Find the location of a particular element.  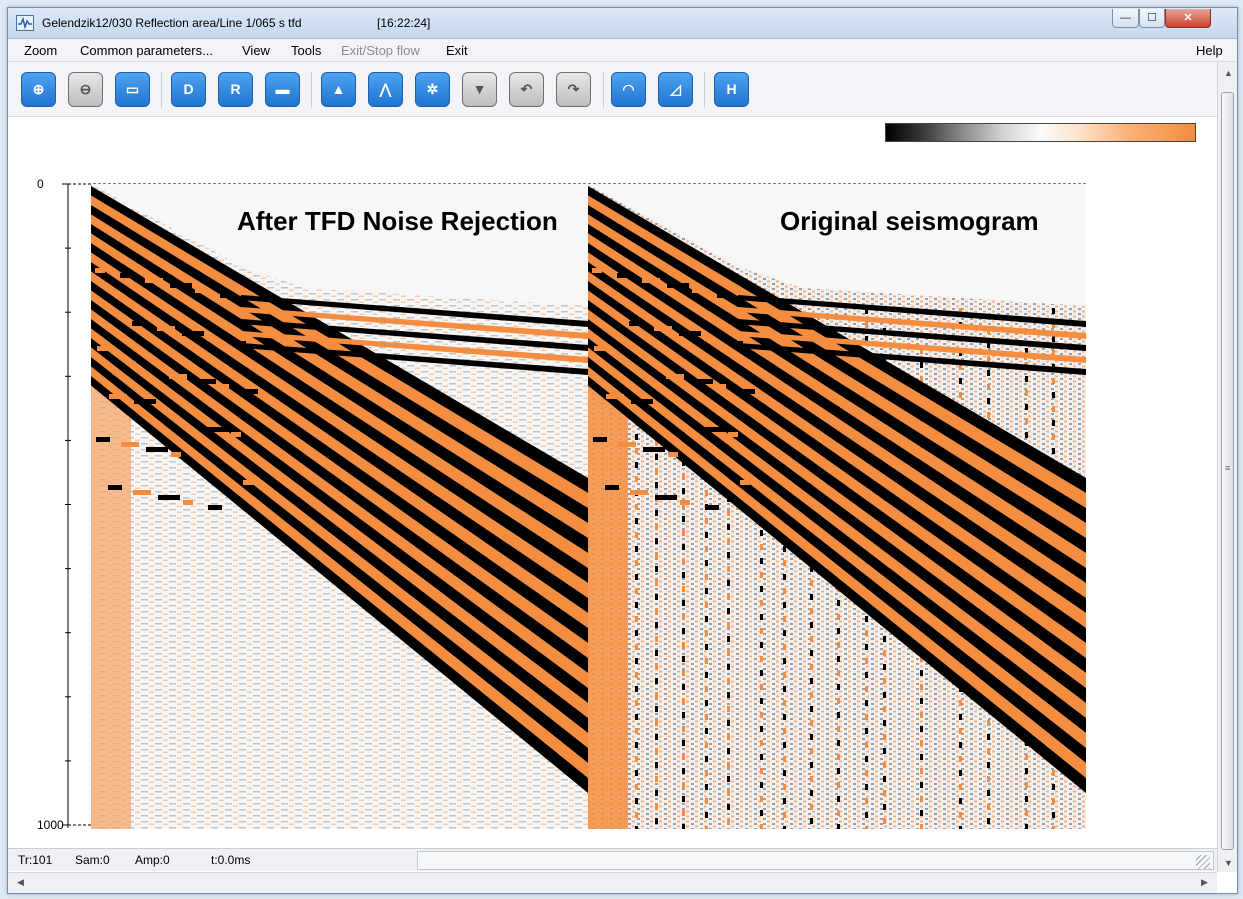

vertical-scroll-thumb: ≡ is located at coordinates (1227, 471).